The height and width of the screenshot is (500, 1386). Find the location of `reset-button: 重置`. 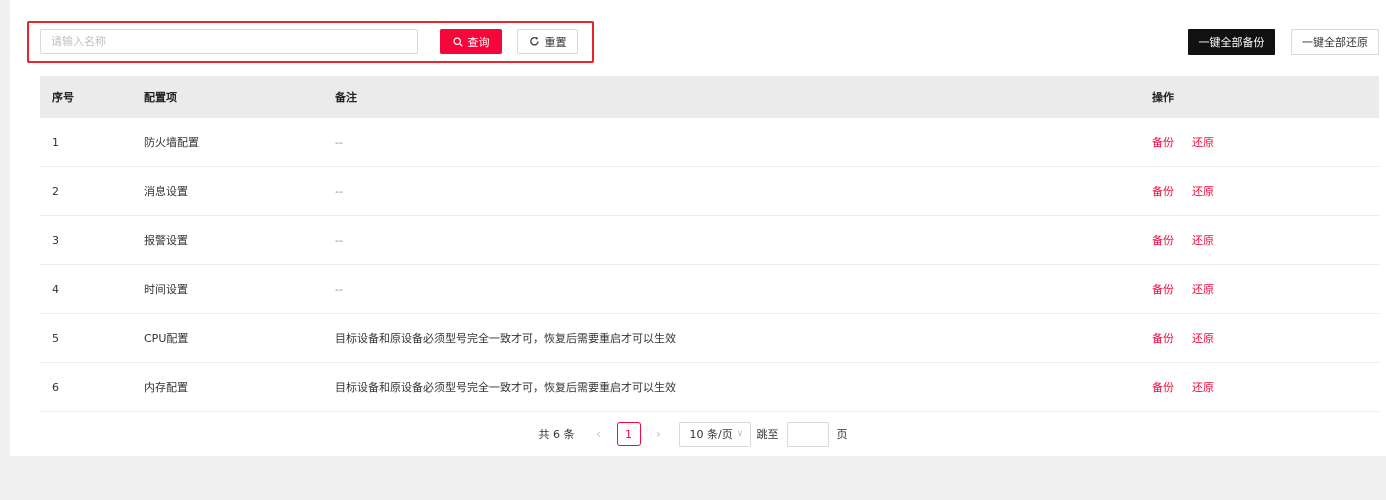

reset-button: 重置 is located at coordinates (547, 41).